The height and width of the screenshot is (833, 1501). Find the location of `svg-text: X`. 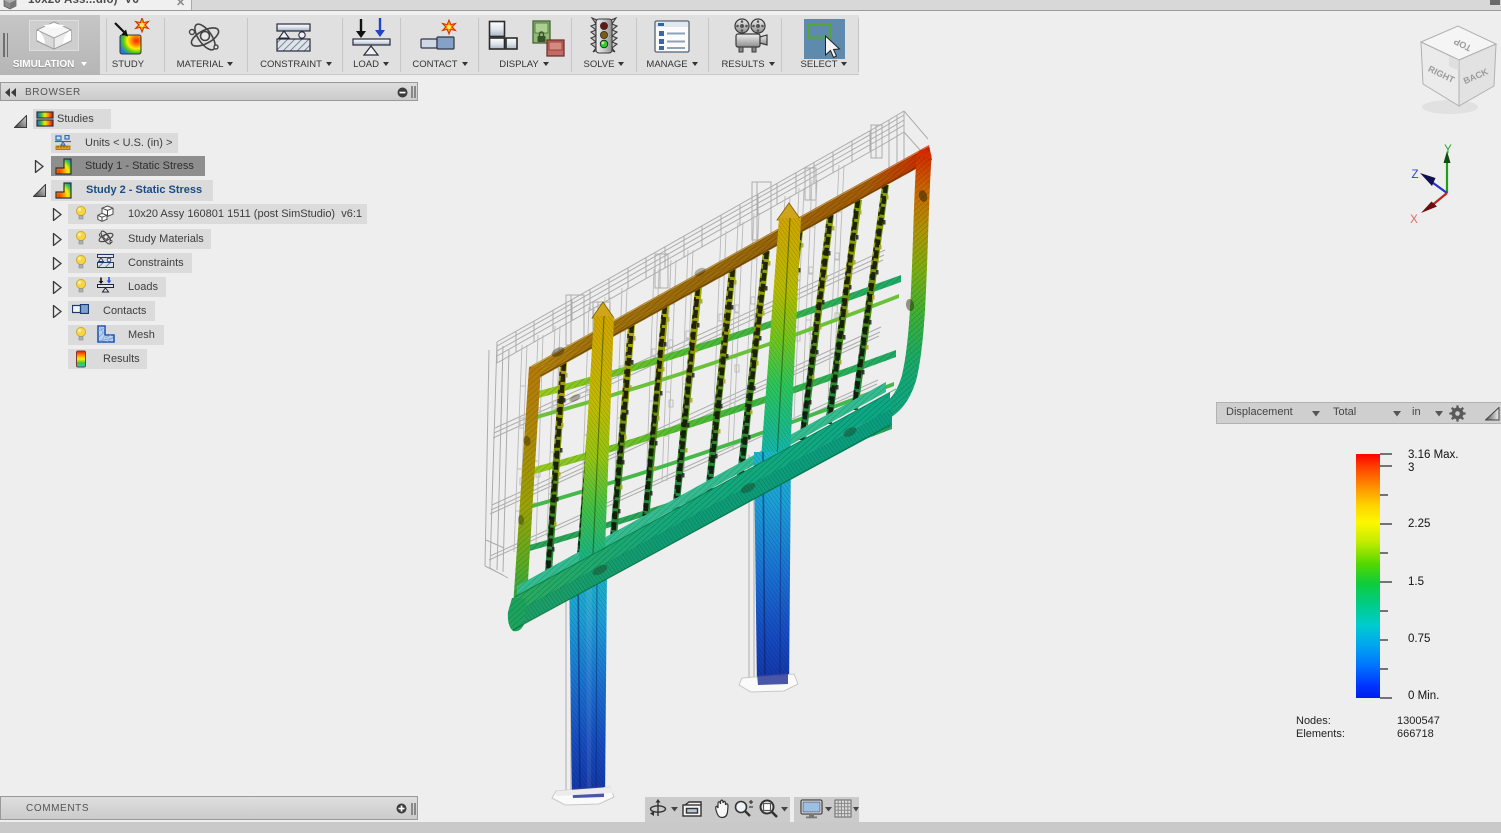

svg-text: X is located at coordinates (1414, 220).